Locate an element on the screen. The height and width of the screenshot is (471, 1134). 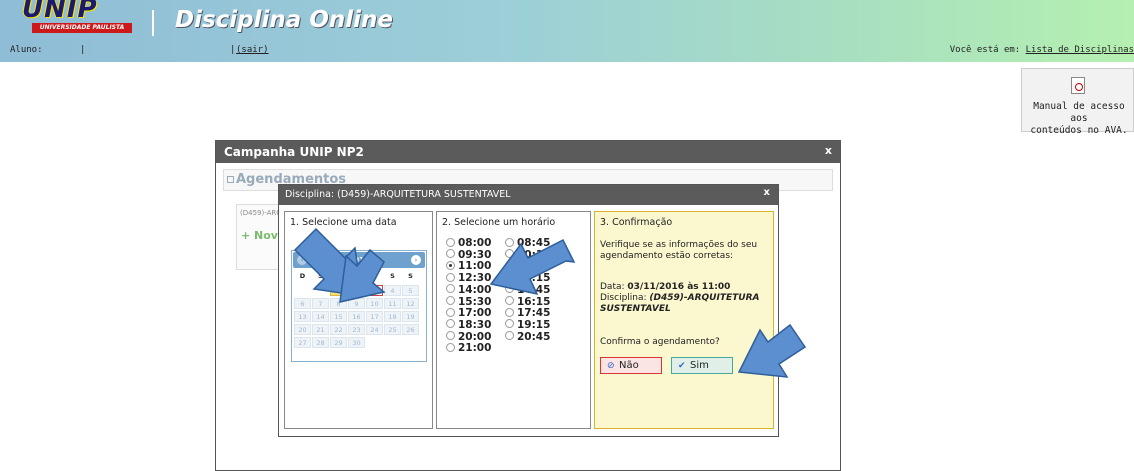
calendar-day: 21 is located at coordinates (320, 329).